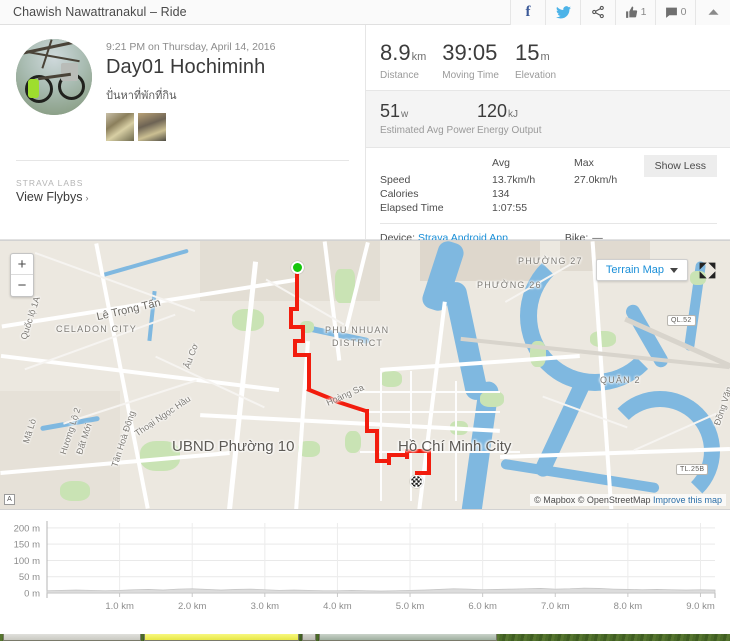  Describe the element at coordinates (509, 130) in the screenshot. I see `stat-energy-output-label: Energy Output` at that location.